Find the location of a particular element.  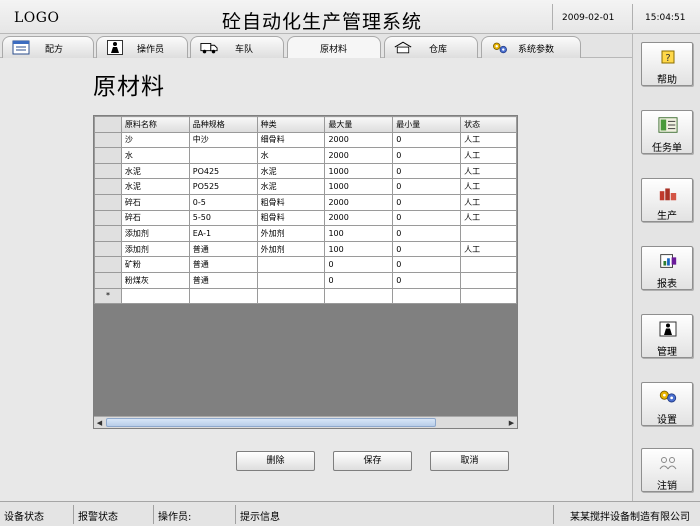

table-cell: 0-5 is located at coordinates (223, 202).